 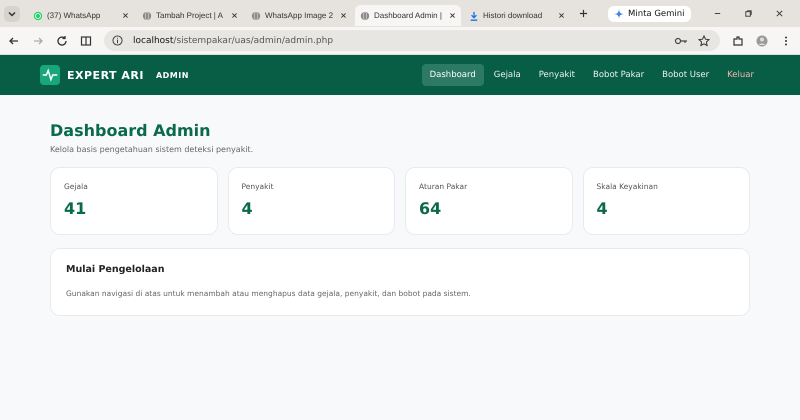 I want to click on gemini-button: Minta Gemini, so click(x=649, y=14).